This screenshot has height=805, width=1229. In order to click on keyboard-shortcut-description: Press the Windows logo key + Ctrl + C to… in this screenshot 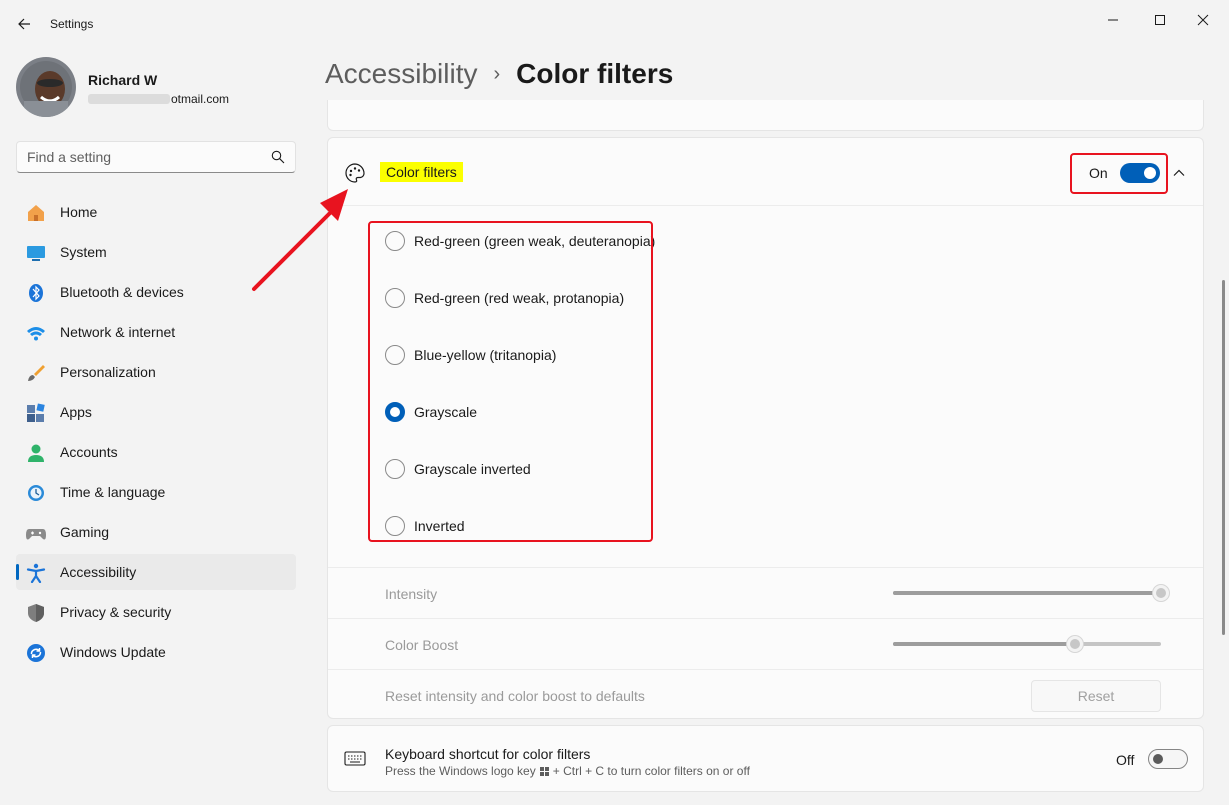, I will do `click(567, 771)`.